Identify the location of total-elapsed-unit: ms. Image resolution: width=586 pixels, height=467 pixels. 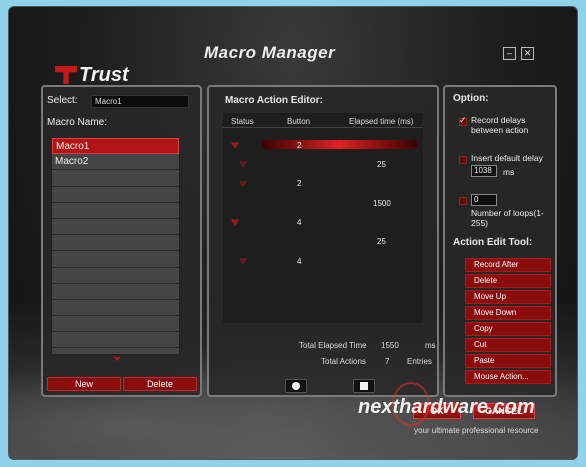
(430, 345).